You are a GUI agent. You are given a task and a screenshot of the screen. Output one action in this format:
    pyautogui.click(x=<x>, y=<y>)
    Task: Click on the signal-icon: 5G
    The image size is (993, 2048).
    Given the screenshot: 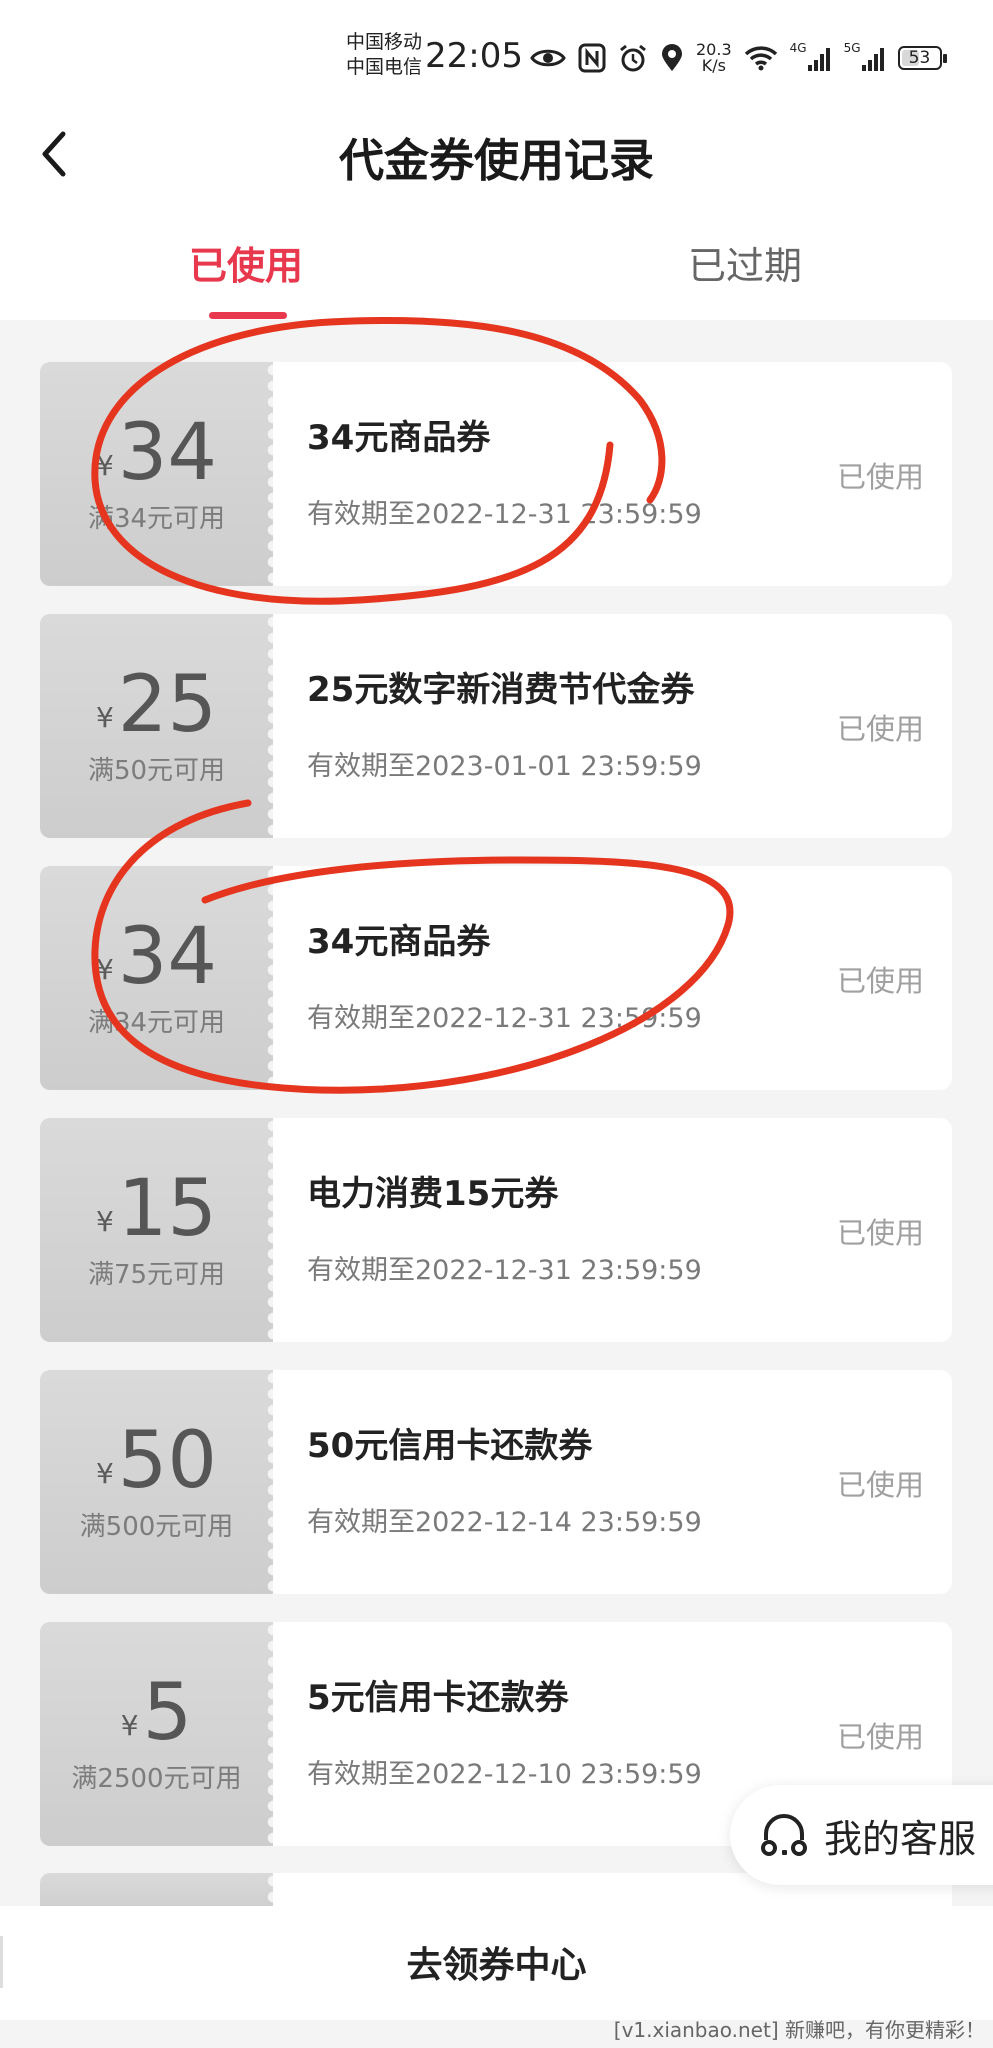 What is the action you would take?
    pyautogui.click(x=865, y=56)
    